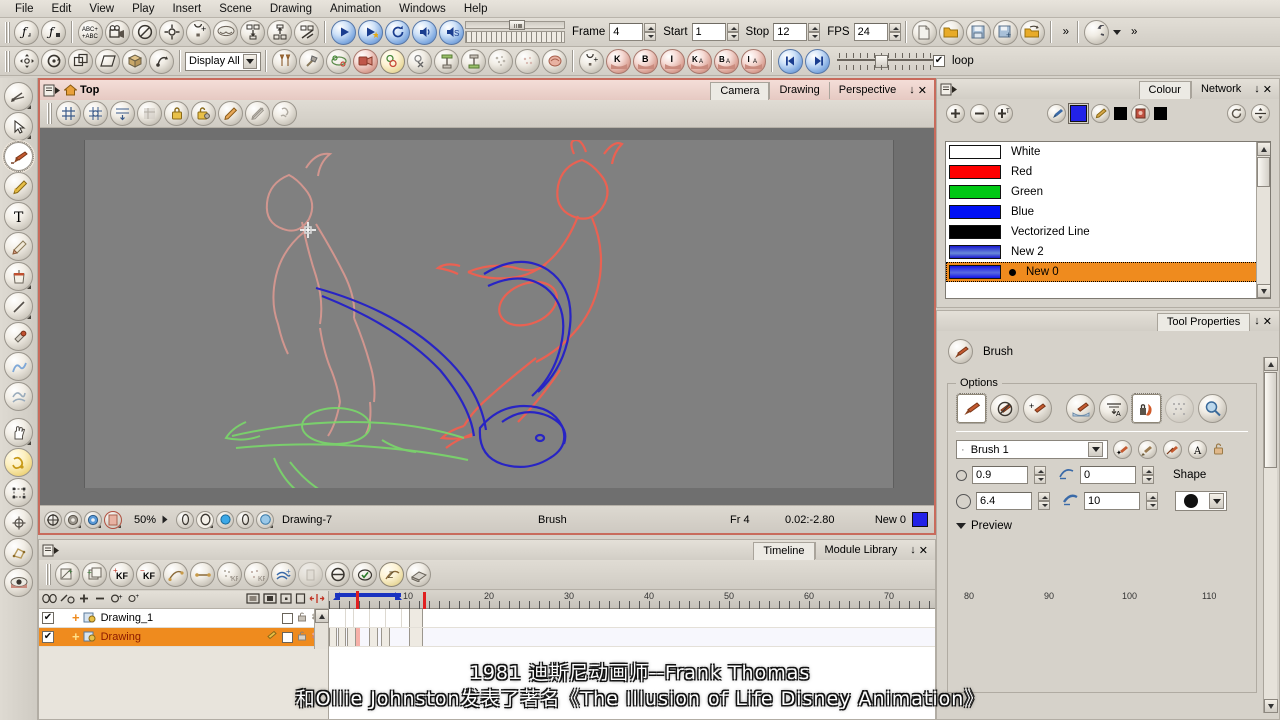 This screenshot has width=1280, height=720. Describe the element at coordinates (1108, 272) in the screenshot. I see `swatch-row-new-0: New 0` at that location.